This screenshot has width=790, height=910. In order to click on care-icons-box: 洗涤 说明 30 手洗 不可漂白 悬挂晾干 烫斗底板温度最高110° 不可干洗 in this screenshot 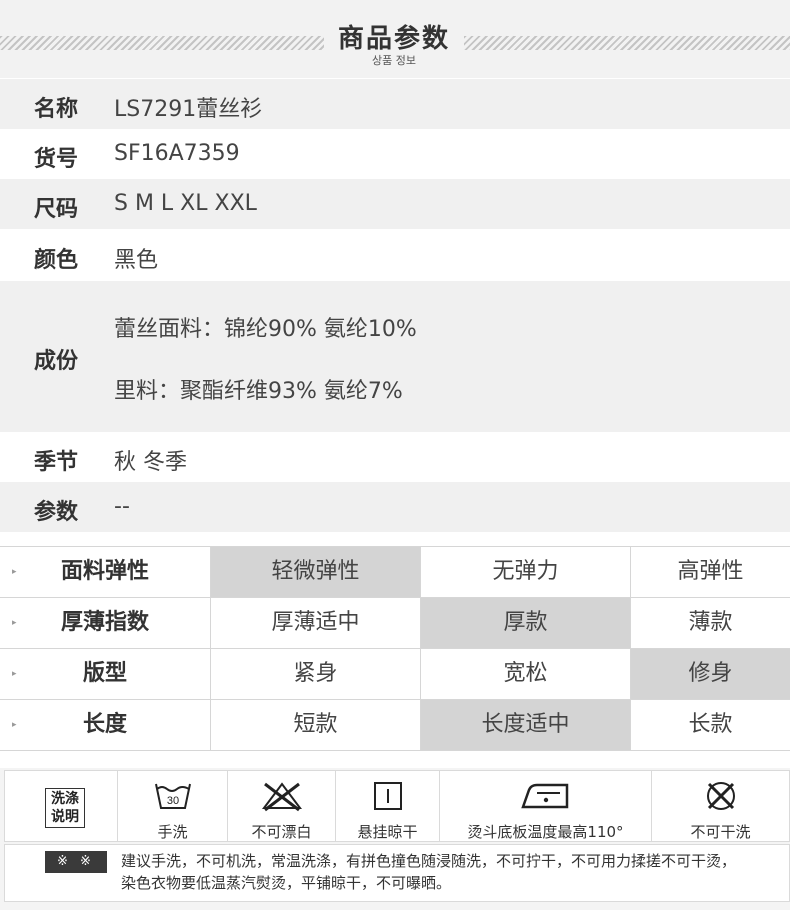, I will do `click(397, 806)`.